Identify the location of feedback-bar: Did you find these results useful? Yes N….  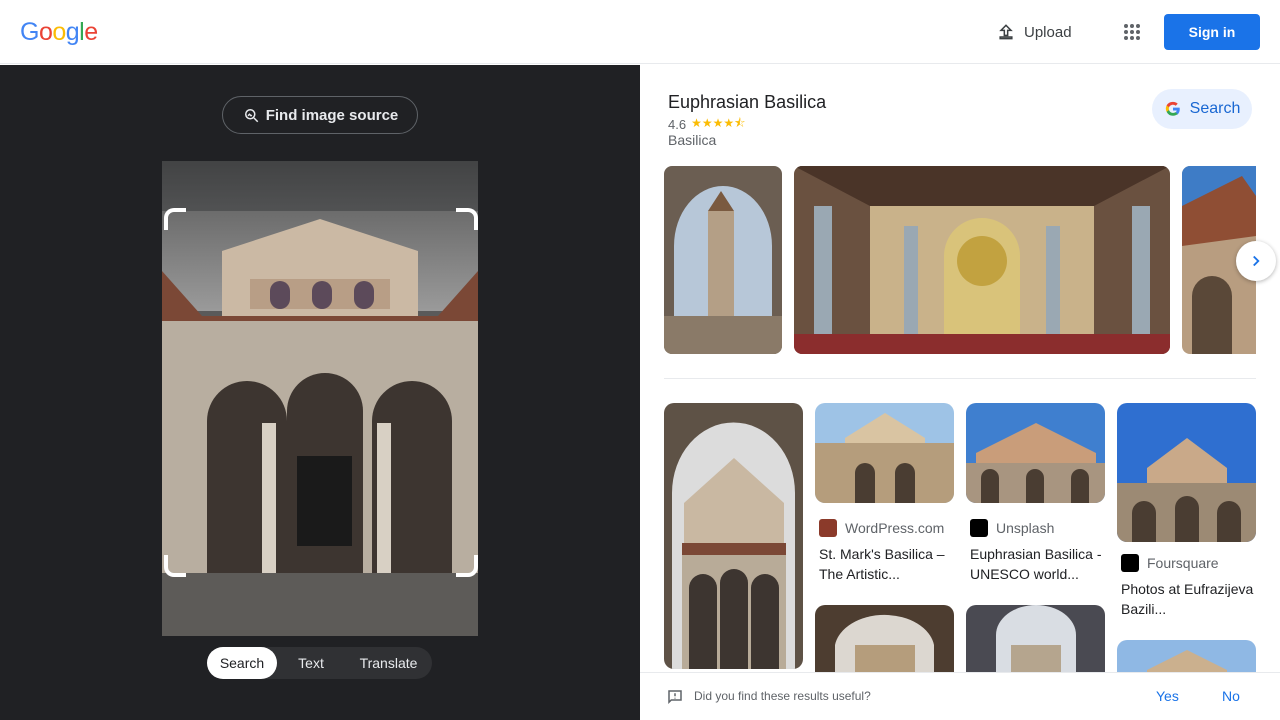
(960, 696).